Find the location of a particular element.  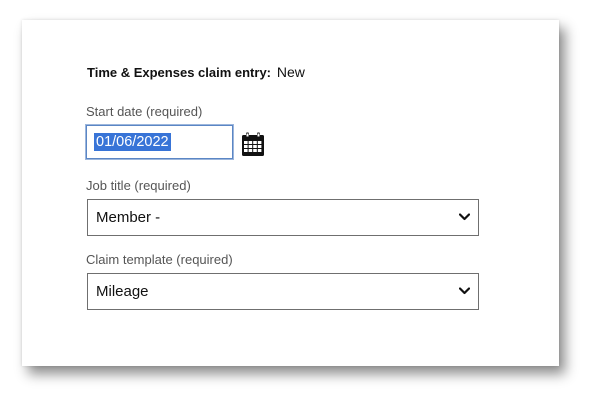

job-title-select: Member - is located at coordinates (283, 217).